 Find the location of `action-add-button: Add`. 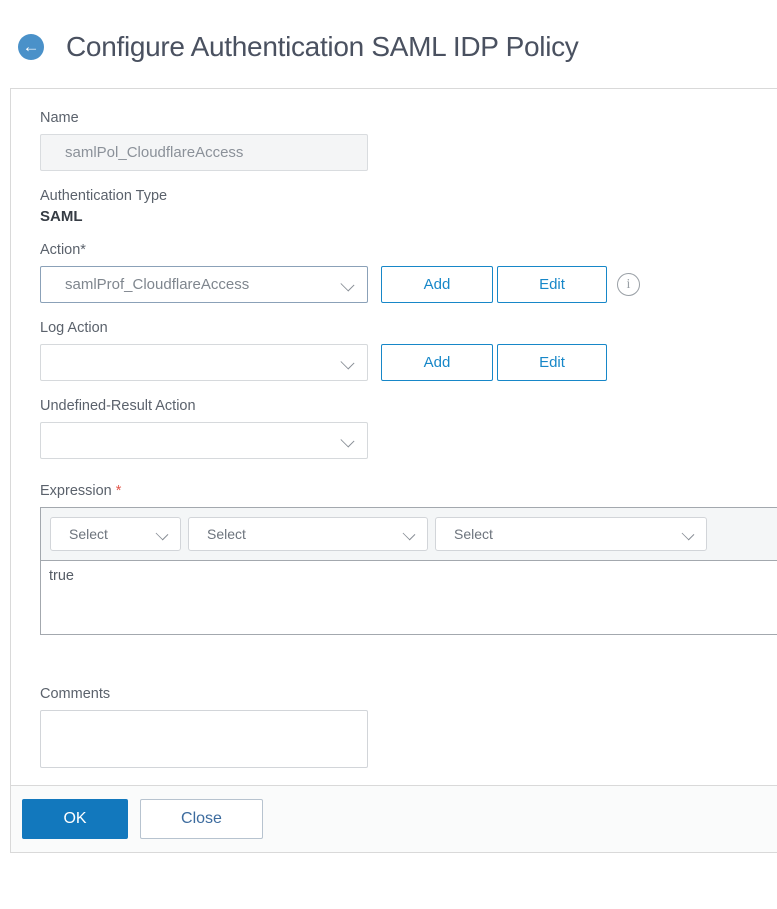

action-add-button: Add is located at coordinates (437, 284).